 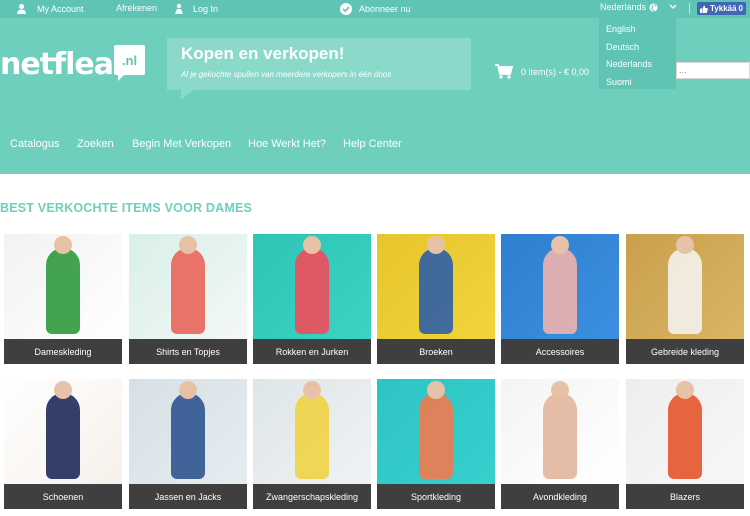 What do you see at coordinates (704, 9) in the screenshot?
I see `thumbs-up-icon` at bounding box center [704, 9].